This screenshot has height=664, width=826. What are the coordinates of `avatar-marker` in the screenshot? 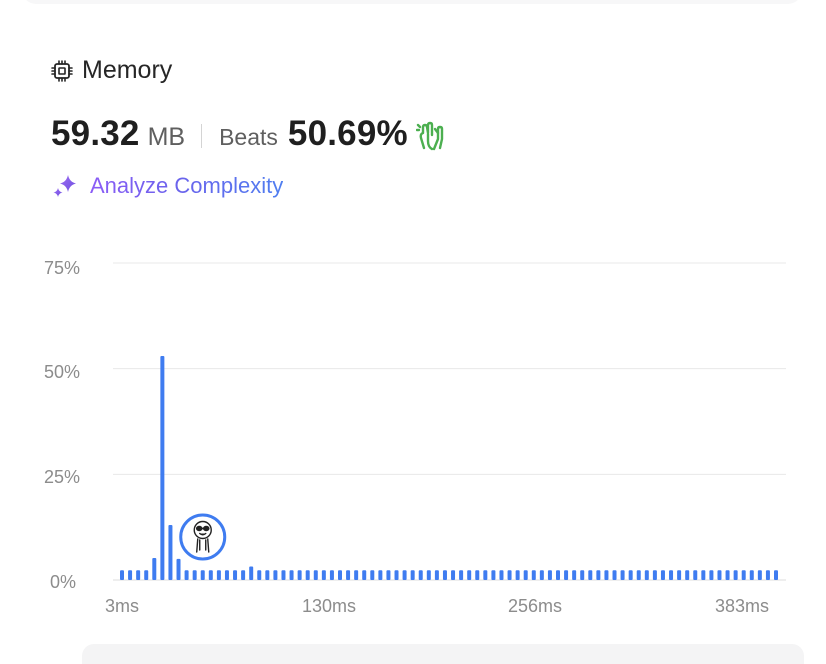 It's located at (203, 537).